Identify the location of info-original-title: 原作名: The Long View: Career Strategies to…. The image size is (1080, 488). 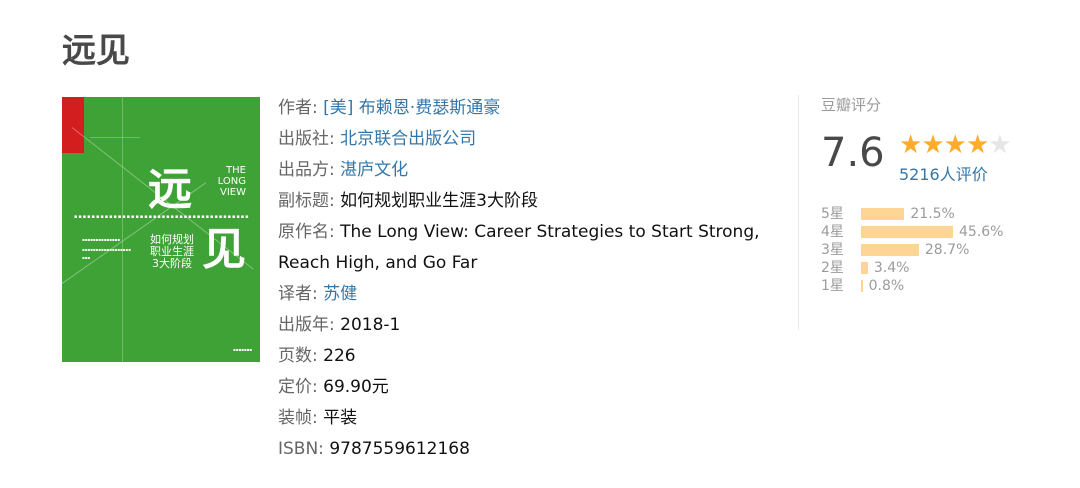
(528, 248).